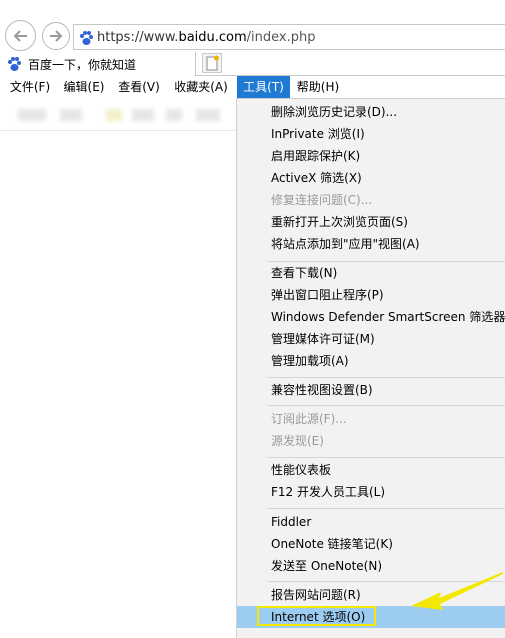 This screenshot has height=638, width=505. What do you see at coordinates (30, 87) in the screenshot?
I see `menu-file: 文件(F)` at bounding box center [30, 87].